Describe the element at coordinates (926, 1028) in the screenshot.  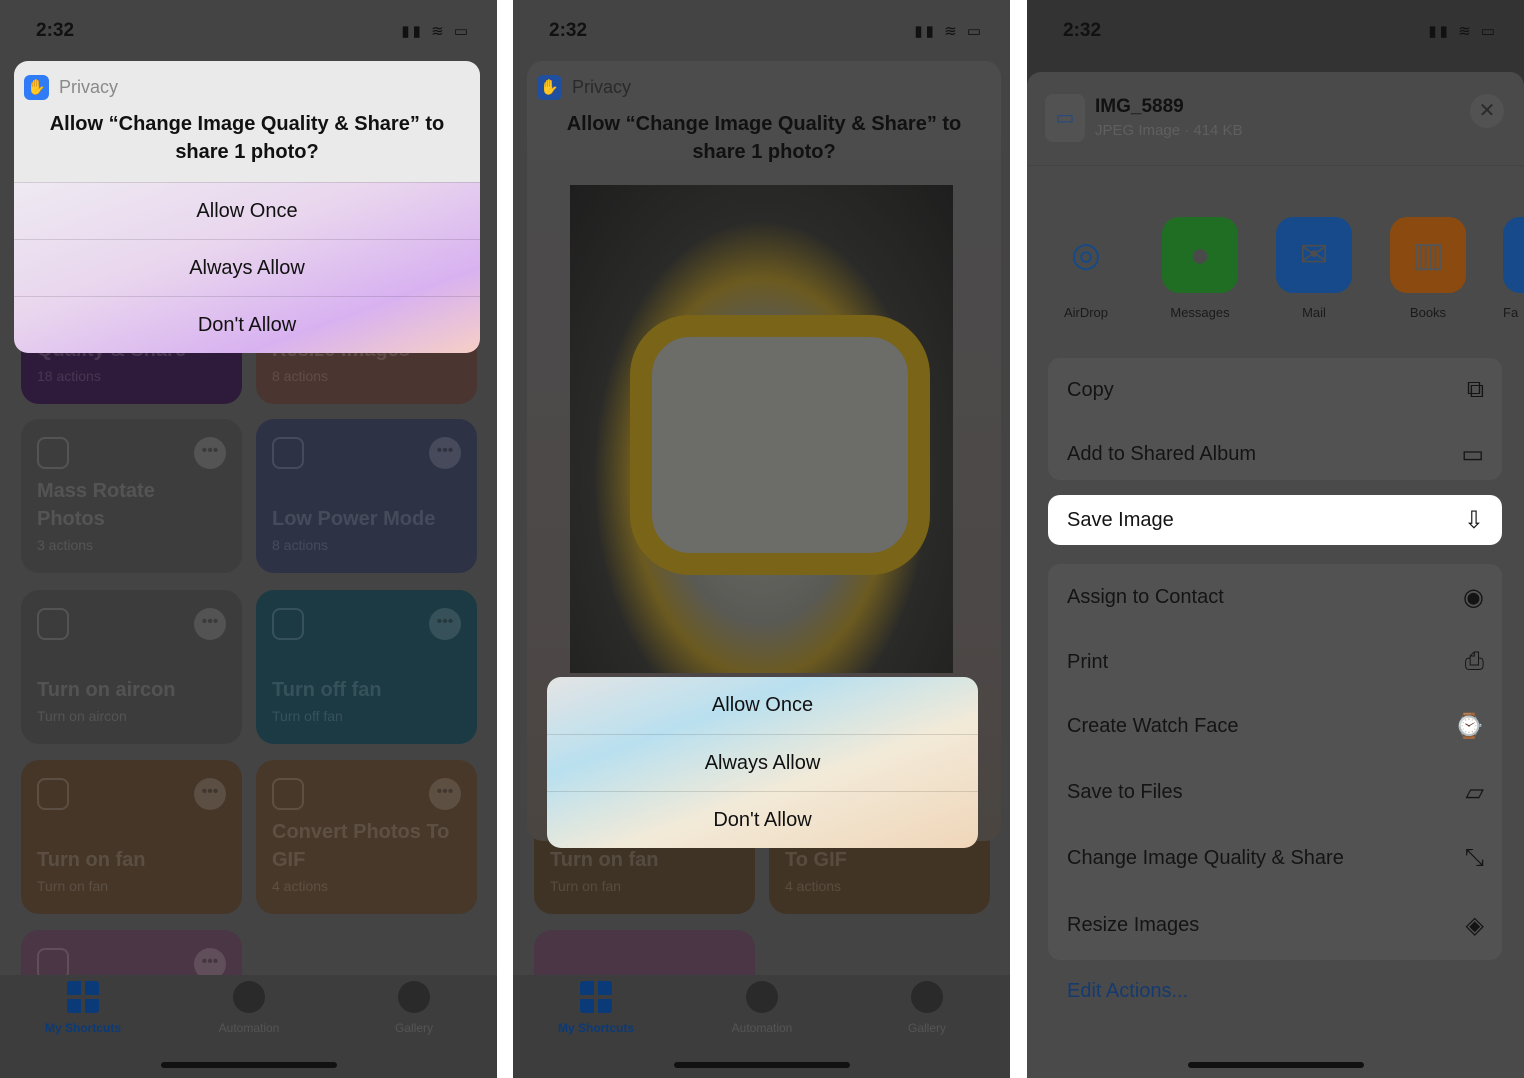
I see `tab-label: Gallery` at that location.